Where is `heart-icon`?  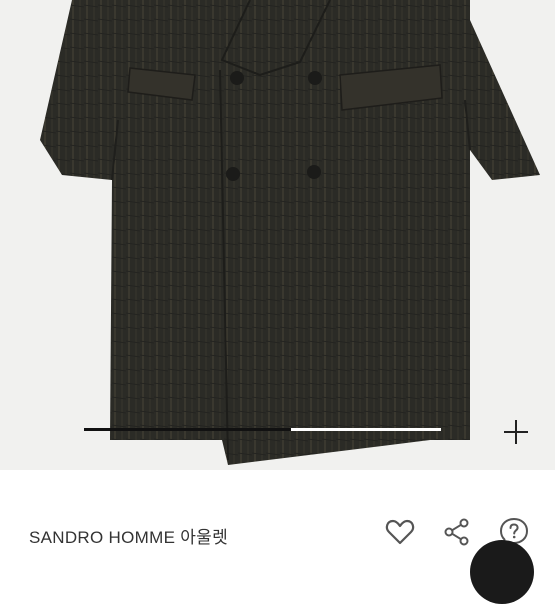 heart-icon is located at coordinates (400, 532).